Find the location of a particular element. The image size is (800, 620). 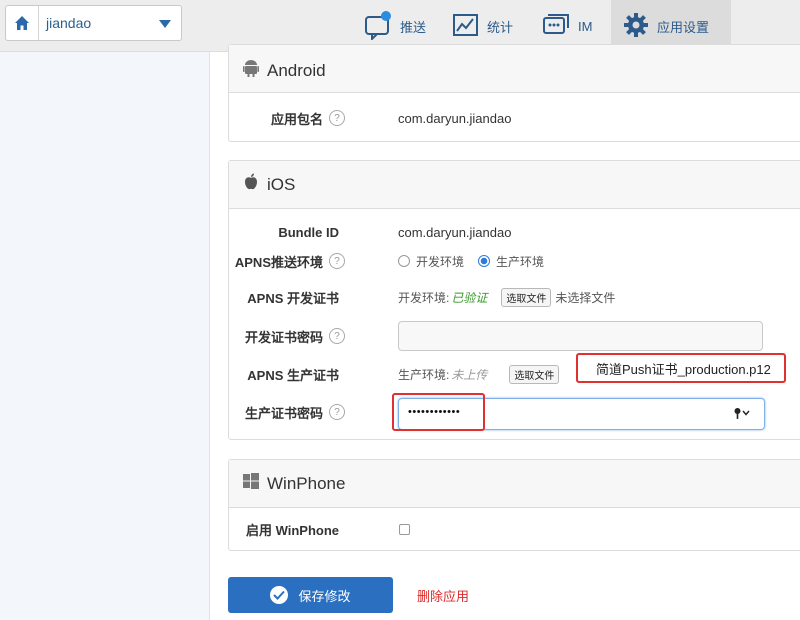

package-value: com.daryun.jiandao is located at coordinates (455, 118).